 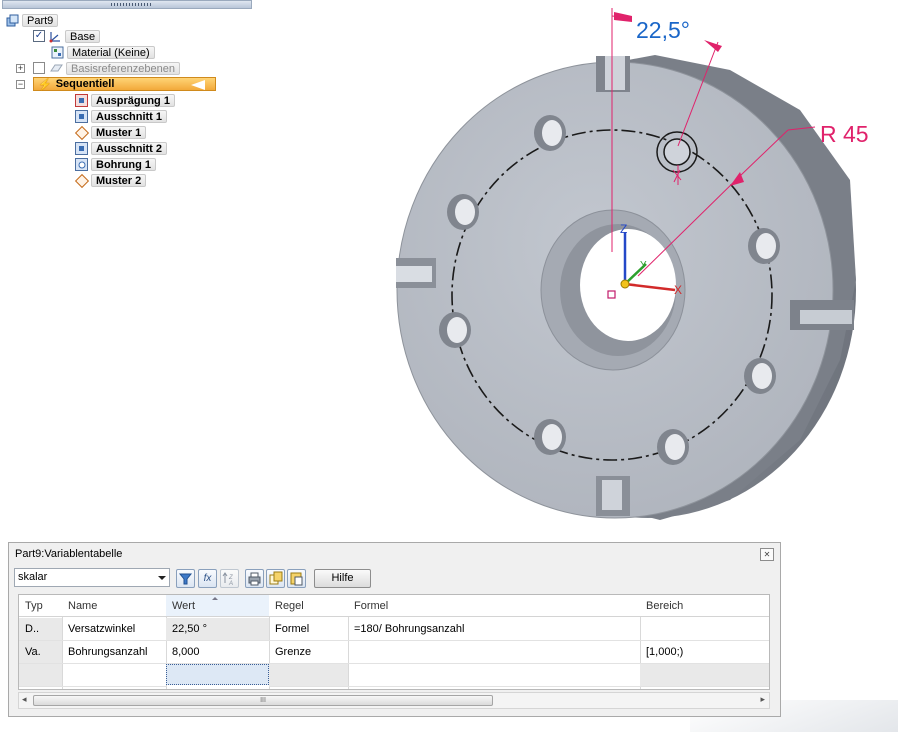 I want to click on tree-label-material: Material (Keine), so click(x=111, y=52).